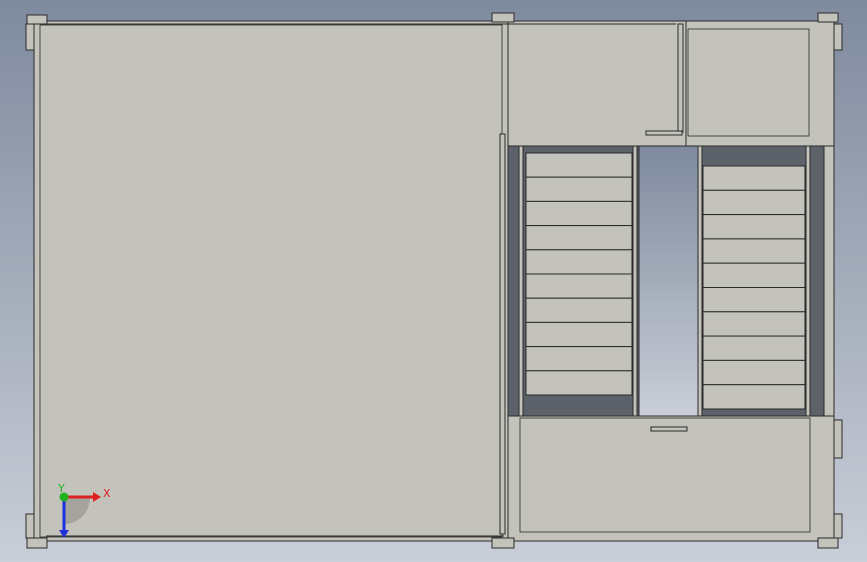  What do you see at coordinates (829, 281) in the screenshot?
I see `stair-landing-right` at bounding box center [829, 281].